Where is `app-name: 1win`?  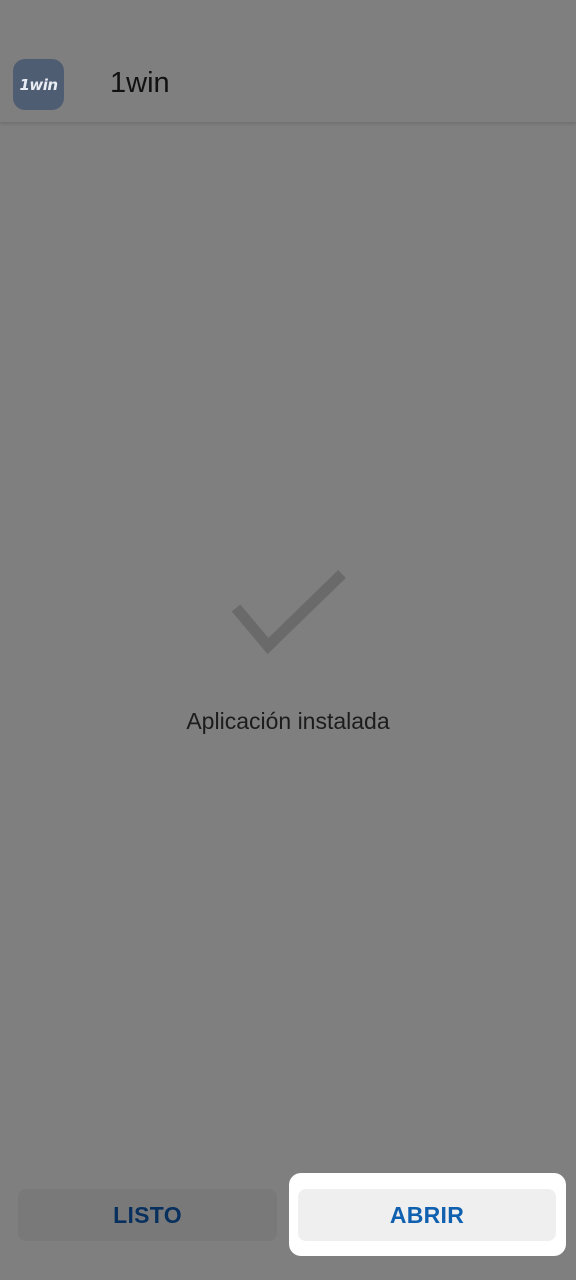
app-name: 1win is located at coordinates (140, 83).